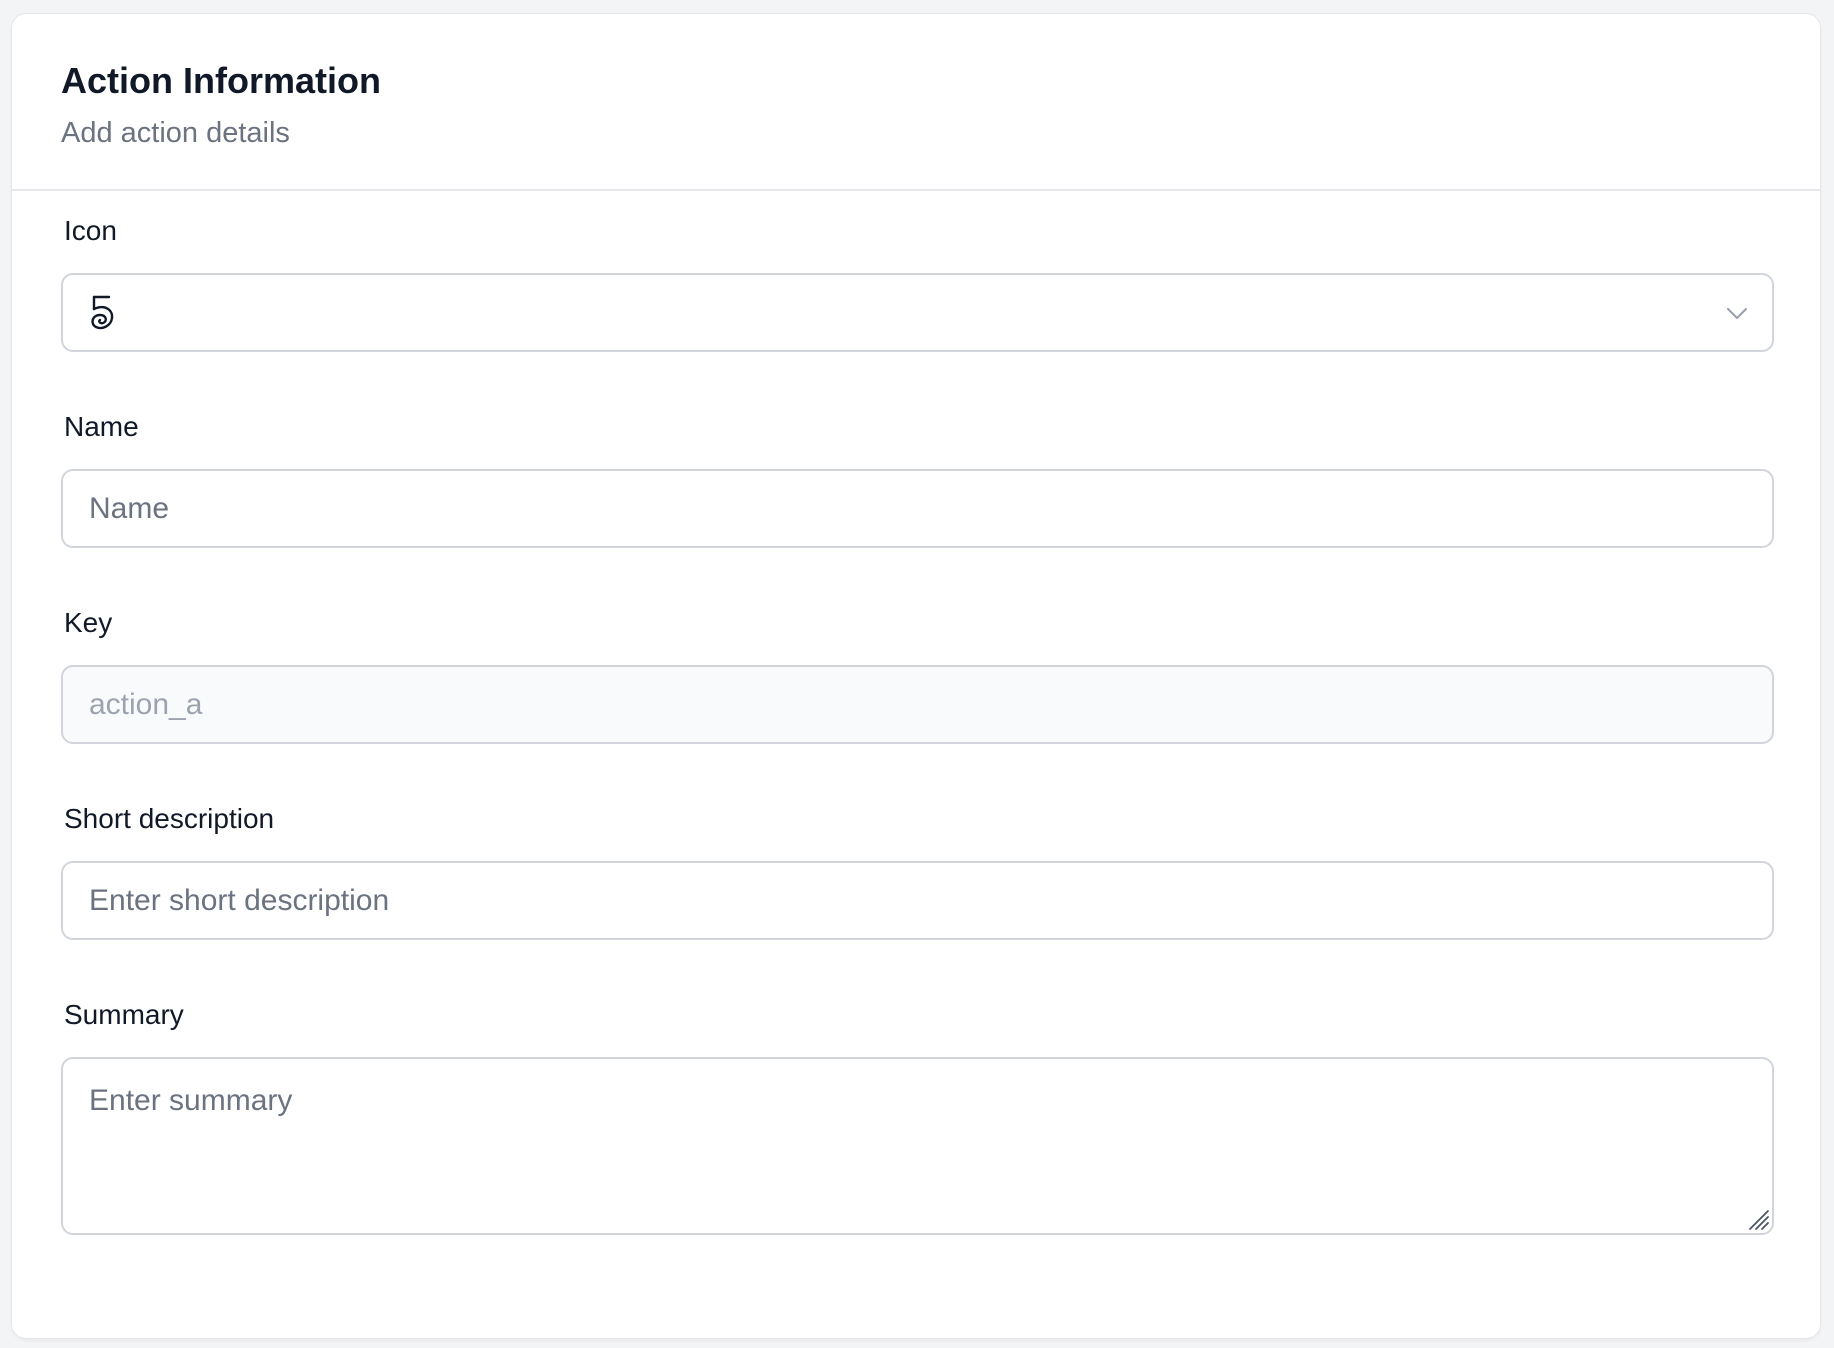 Image resolution: width=1834 pixels, height=1348 pixels. I want to click on icon-select, so click(917, 312).